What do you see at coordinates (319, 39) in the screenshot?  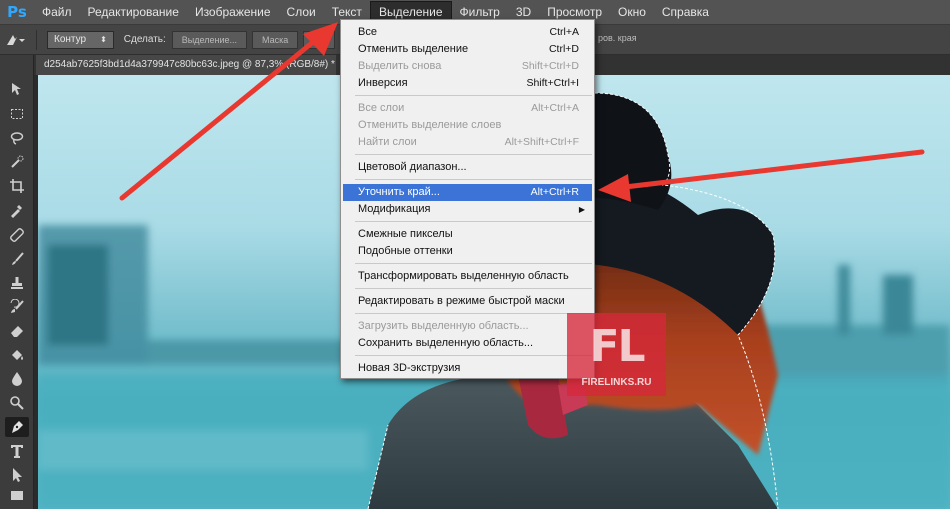 I see `make-shape-button: Фи` at bounding box center [319, 39].